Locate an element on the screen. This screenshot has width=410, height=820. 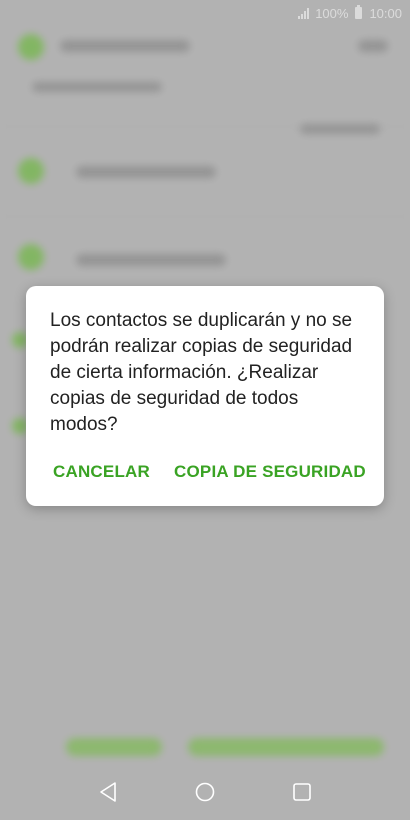
recents-square-icon is located at coordinates (301, 792).